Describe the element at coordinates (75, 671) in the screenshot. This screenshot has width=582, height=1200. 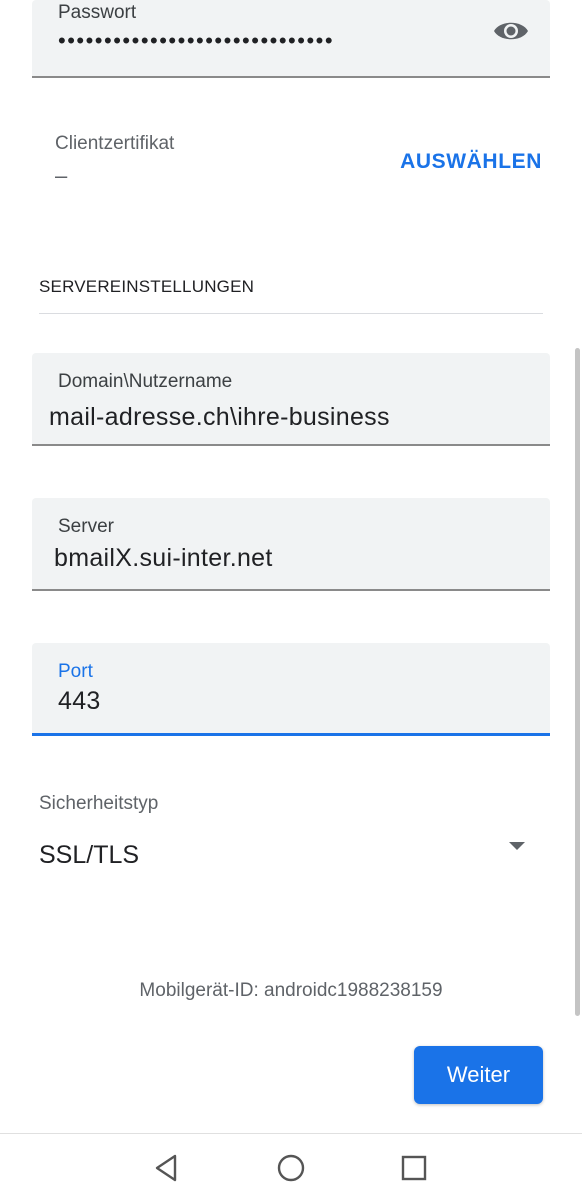
I see `port-label: Port` at that location.